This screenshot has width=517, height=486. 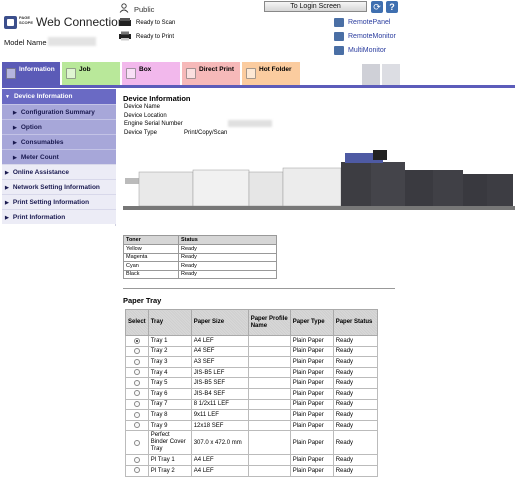 I want to click on pagescope-logo-icon, so click(x=10, y=22).